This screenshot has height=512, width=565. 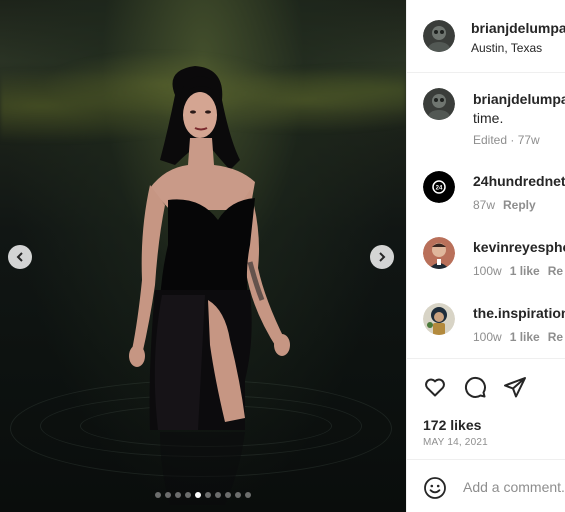 What do you see at coordinates (519, 205) in the screenshot?
I see `reply-button: Reply` at bounding box center [519, 205].